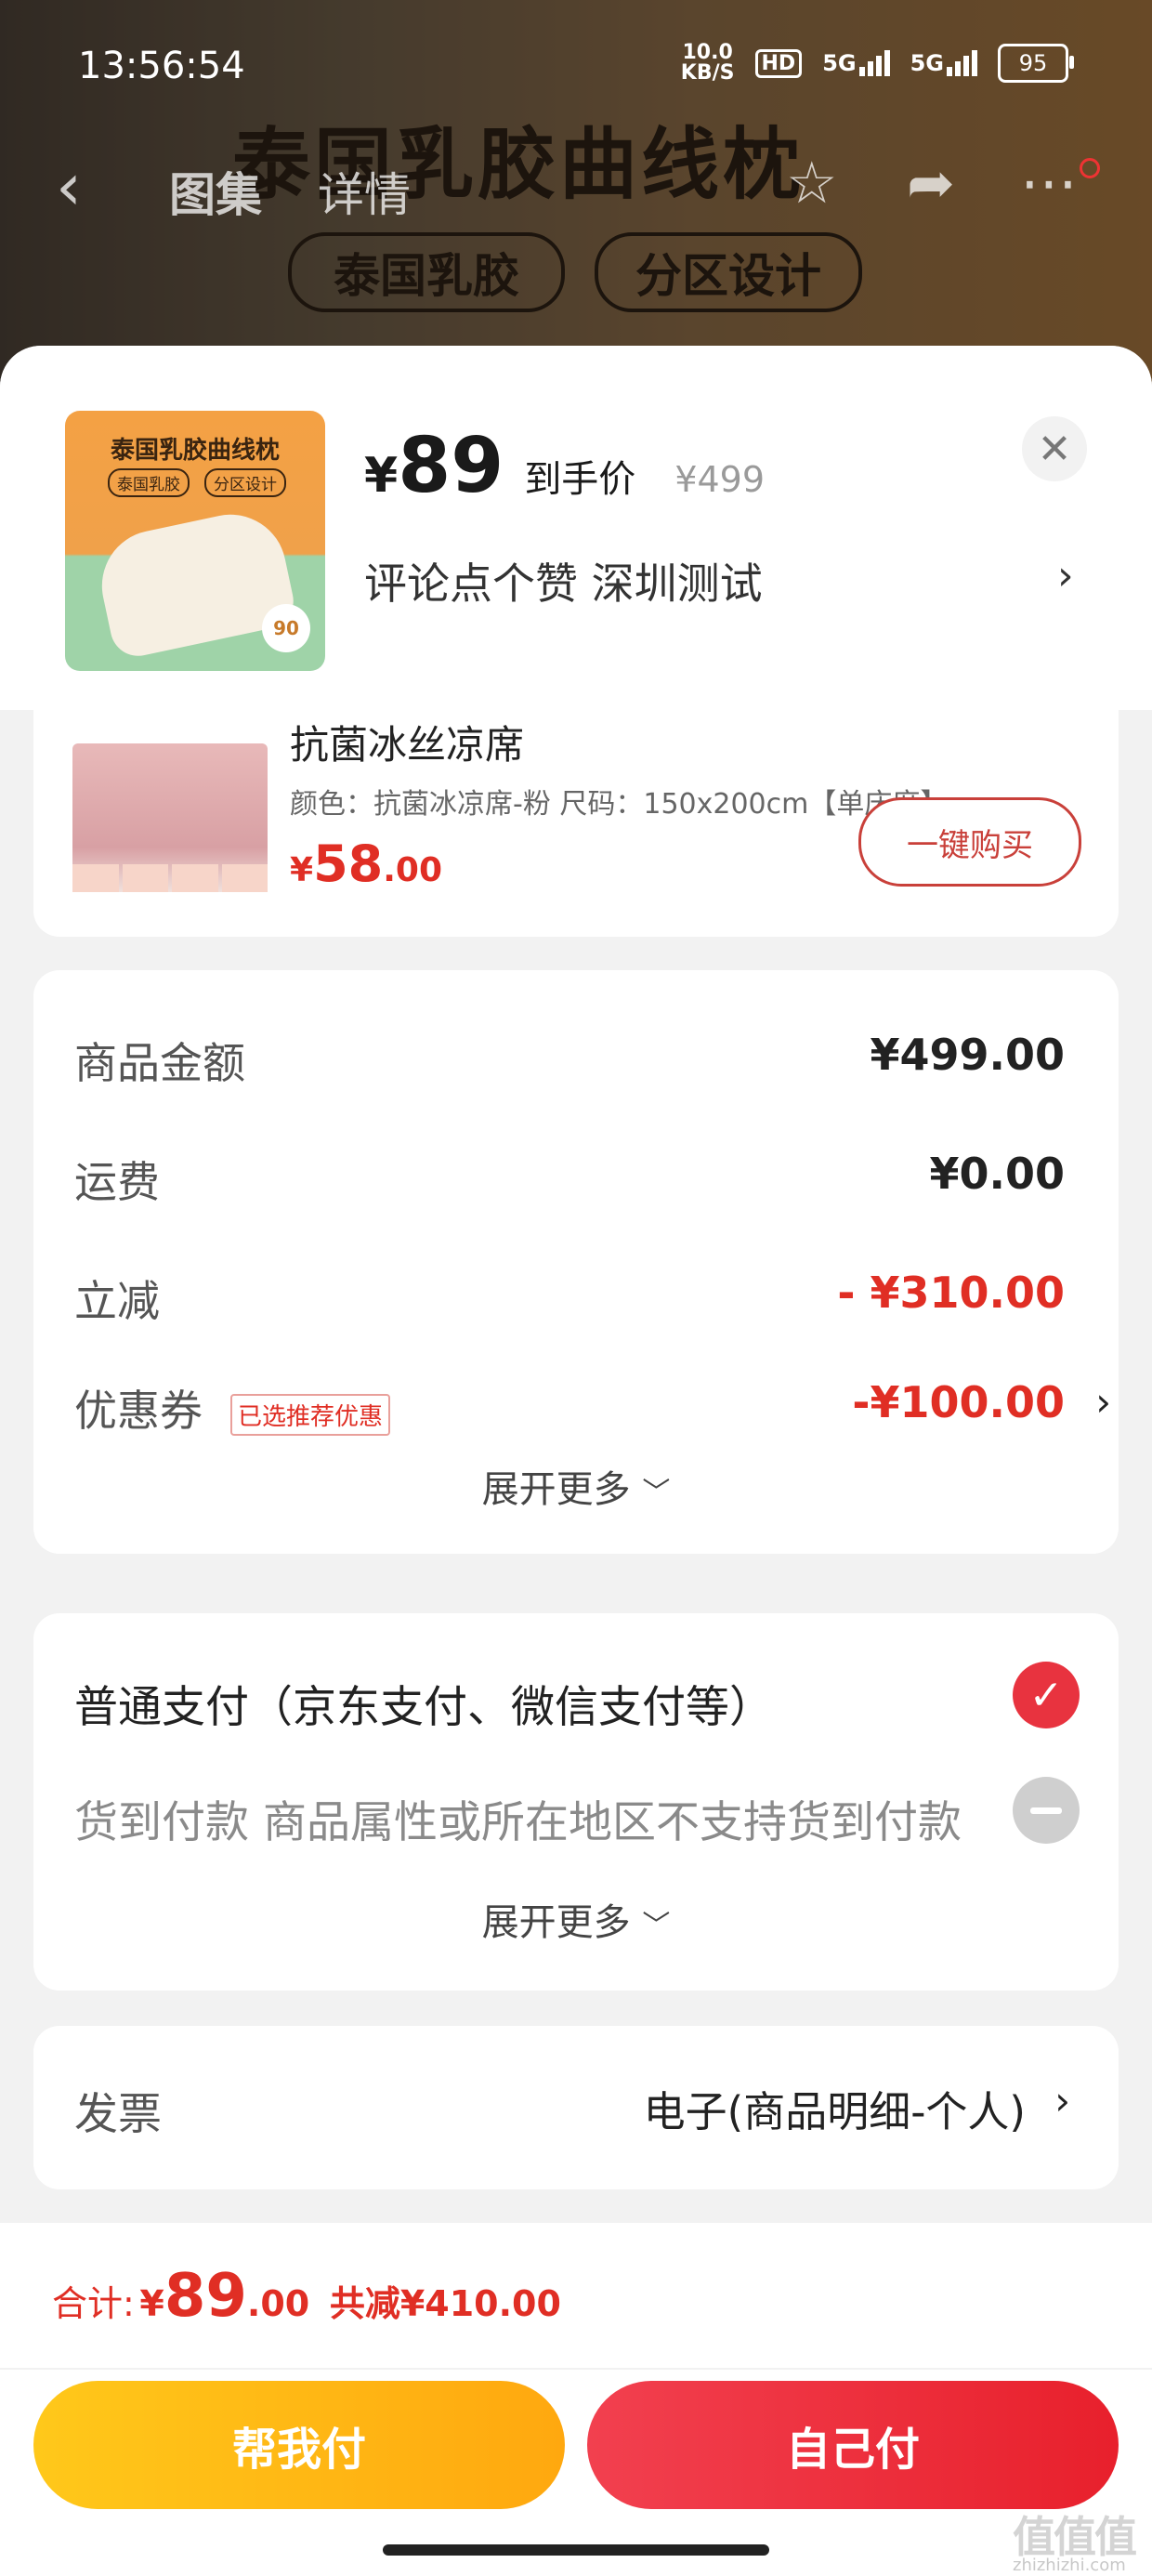 The height and width of the screenshot is (2576, 1152). Describe the element at coordinates (812, 183) in the screenshot. I see `star-icon: ☆` at that location.